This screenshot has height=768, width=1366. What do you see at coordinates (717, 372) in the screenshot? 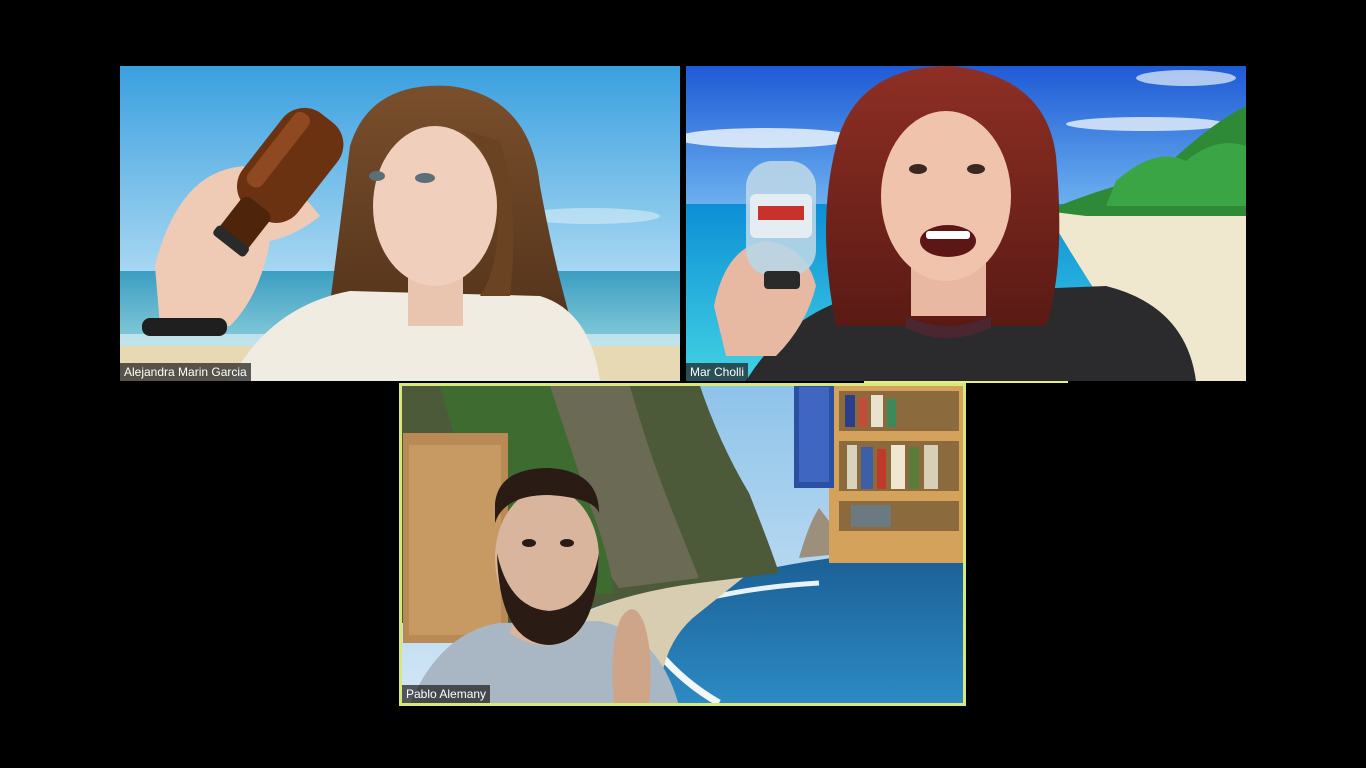
I see `participant-name-label: Mar Cholli` at bounding box center [717, 372].